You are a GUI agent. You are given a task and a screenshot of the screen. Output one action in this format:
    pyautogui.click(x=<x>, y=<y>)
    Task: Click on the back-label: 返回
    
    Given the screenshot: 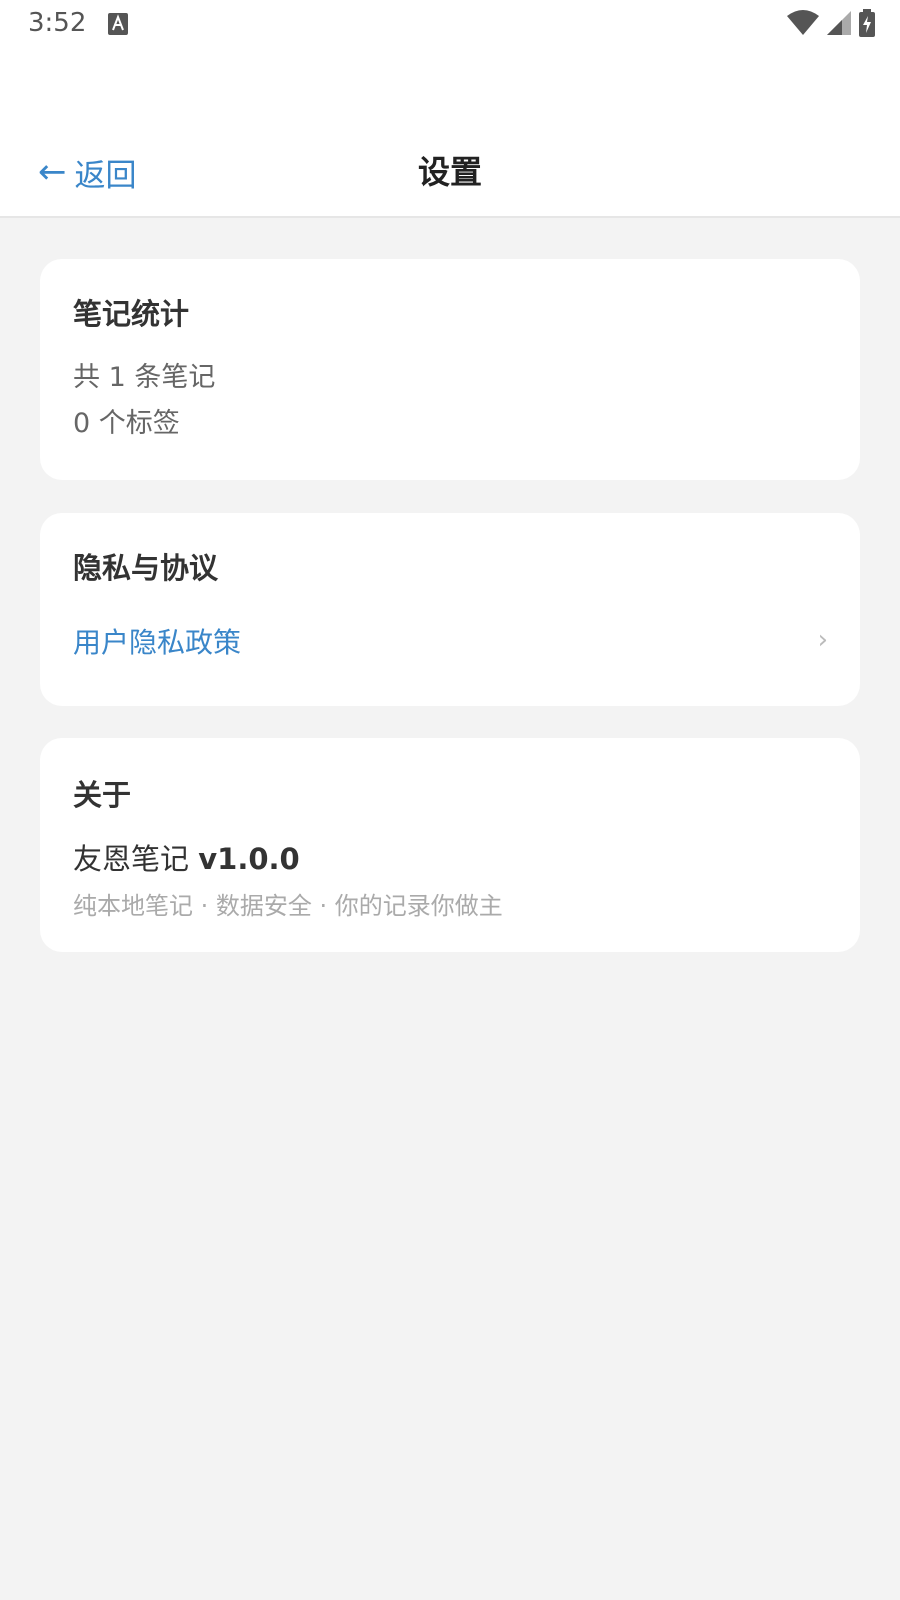 What is the action you would take?
    pyautogui.click(x=105, y=175)
    